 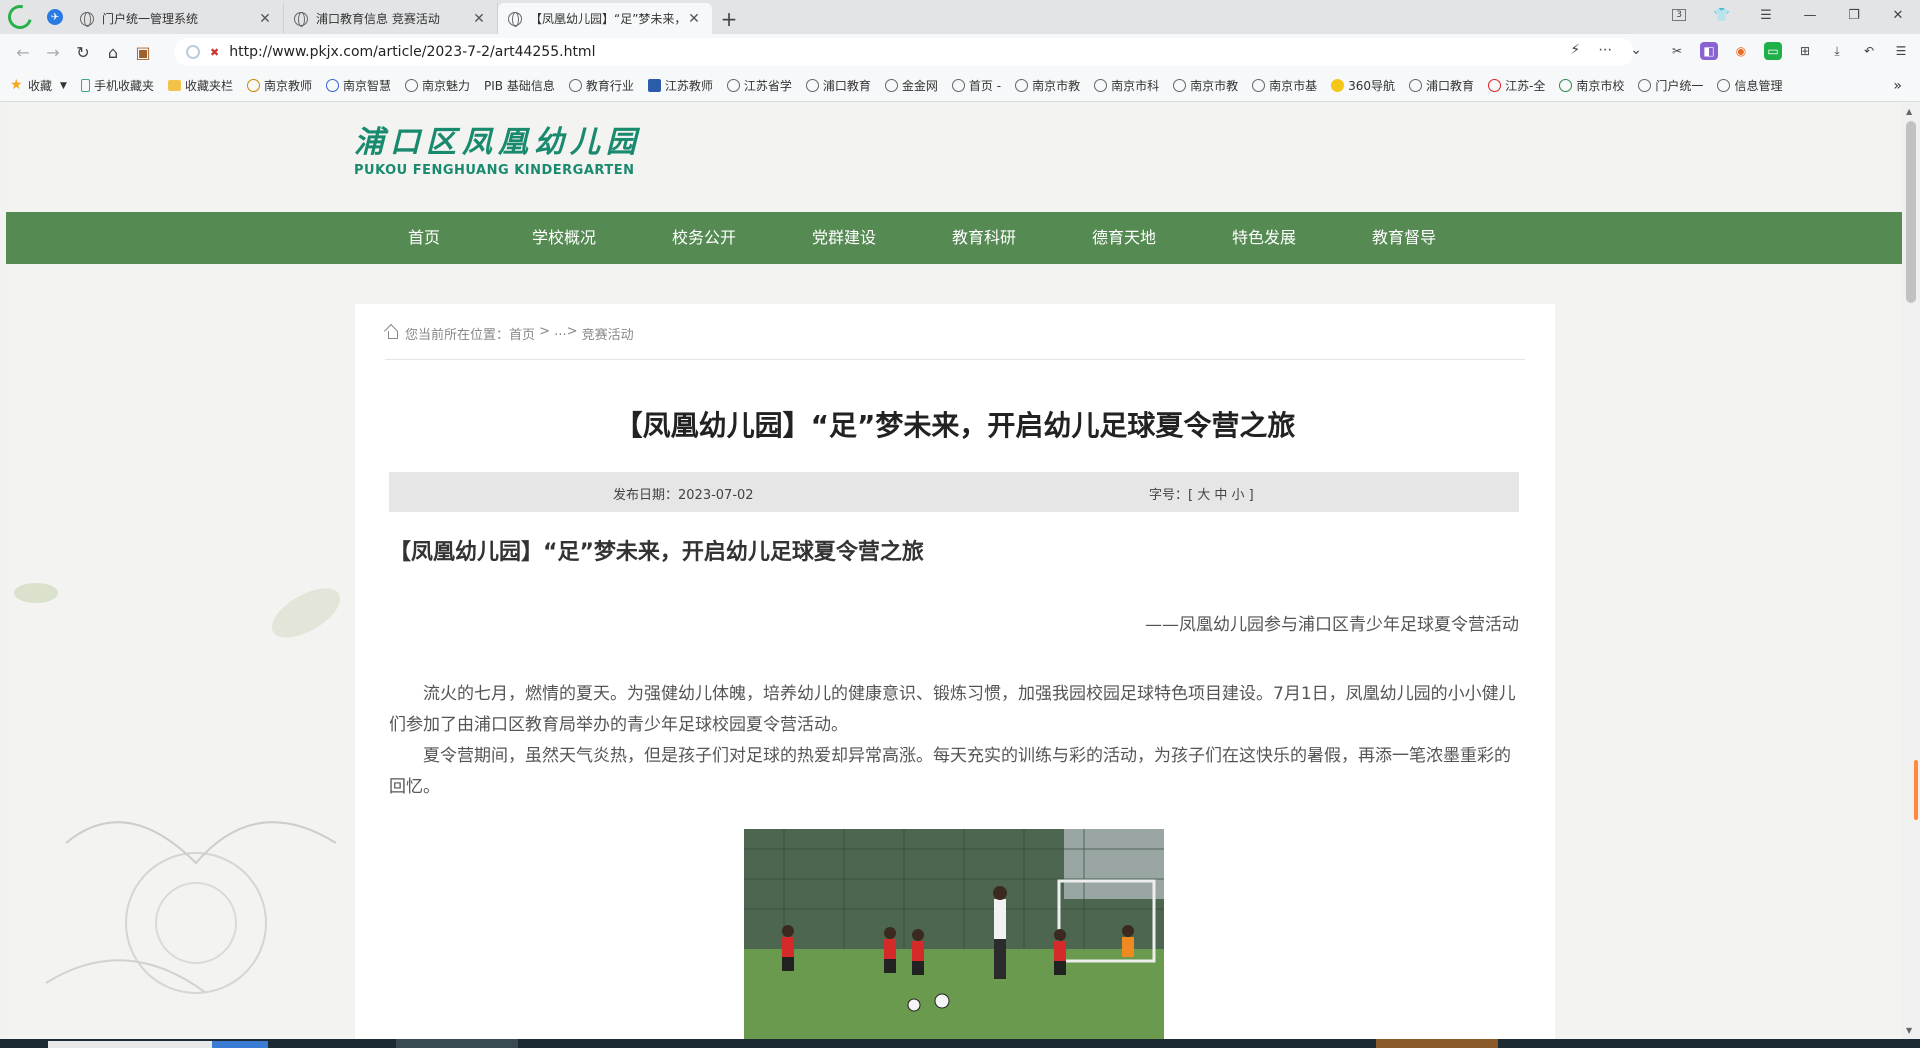 What do you see at coordinates (608, 333) in the screenshot?
I see `breadcrumb-current: 竞赛活动` at bounding box center [608, 333].